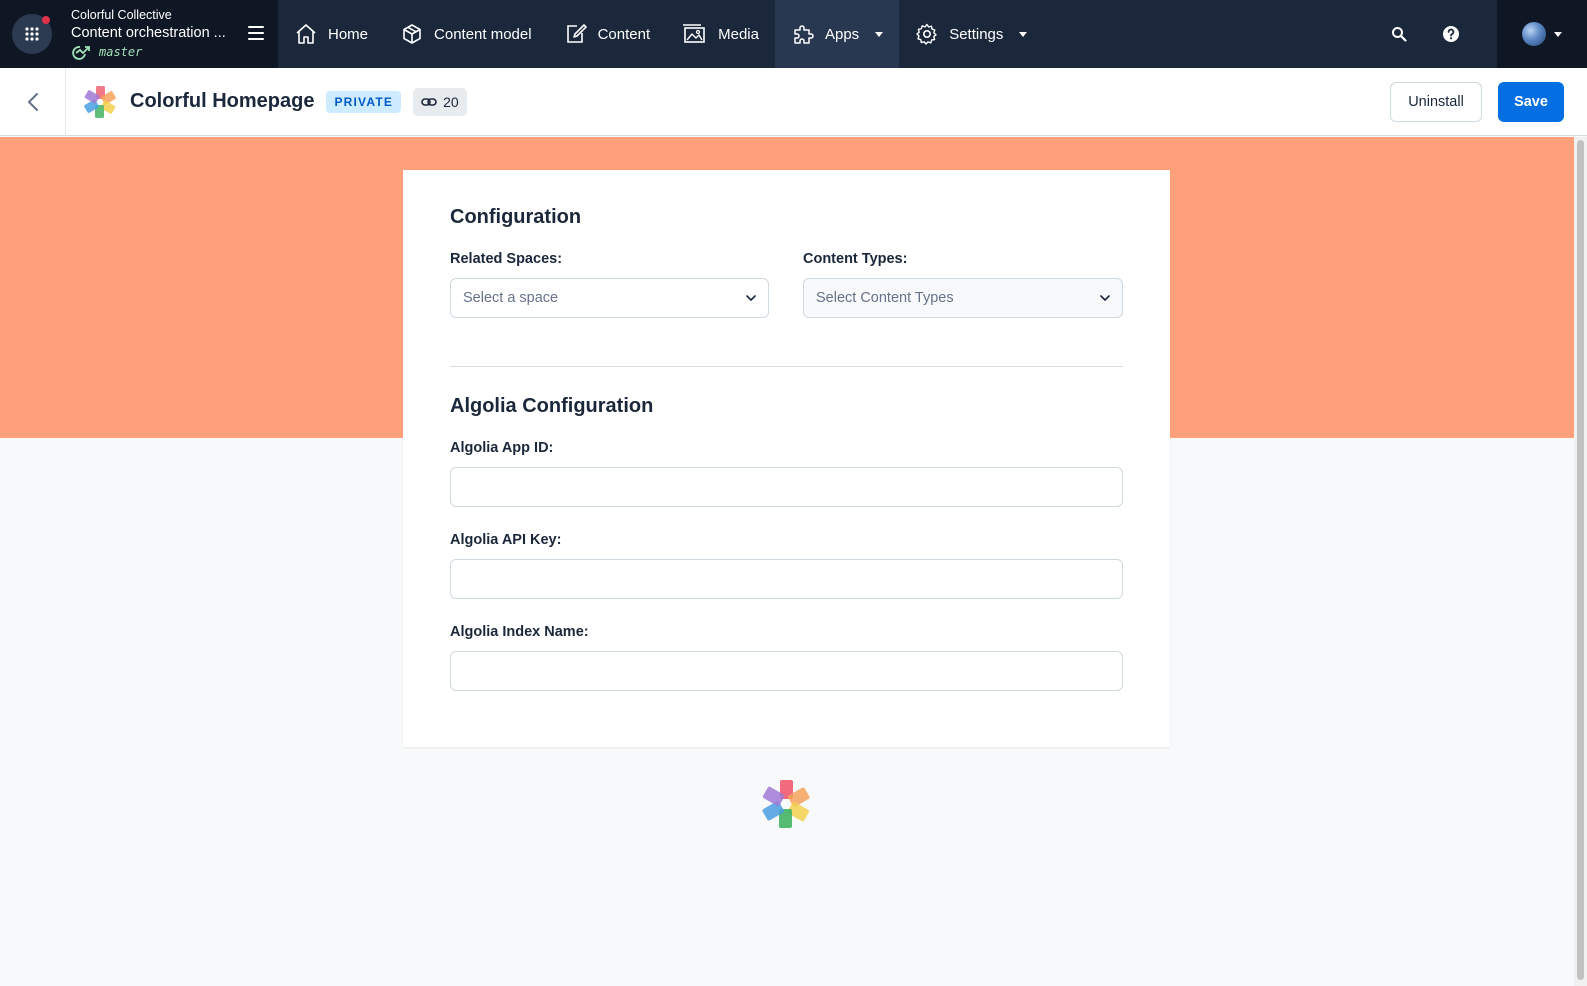 The image size is (1587, 986). I want to click on environment-row: master, so click(151, 52).